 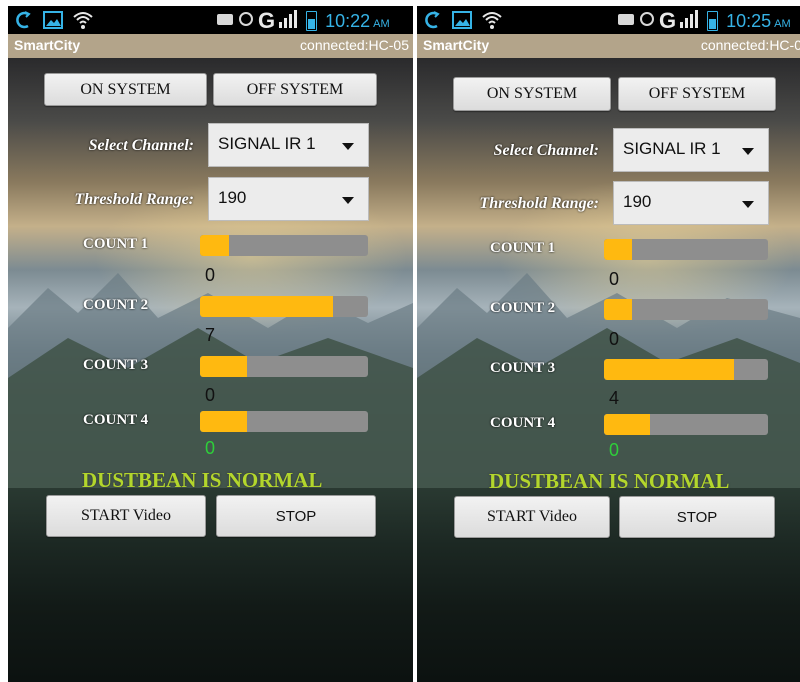 I want to click on app-bar: SmartCity connected:HC-0, so click(x=608, y=46).